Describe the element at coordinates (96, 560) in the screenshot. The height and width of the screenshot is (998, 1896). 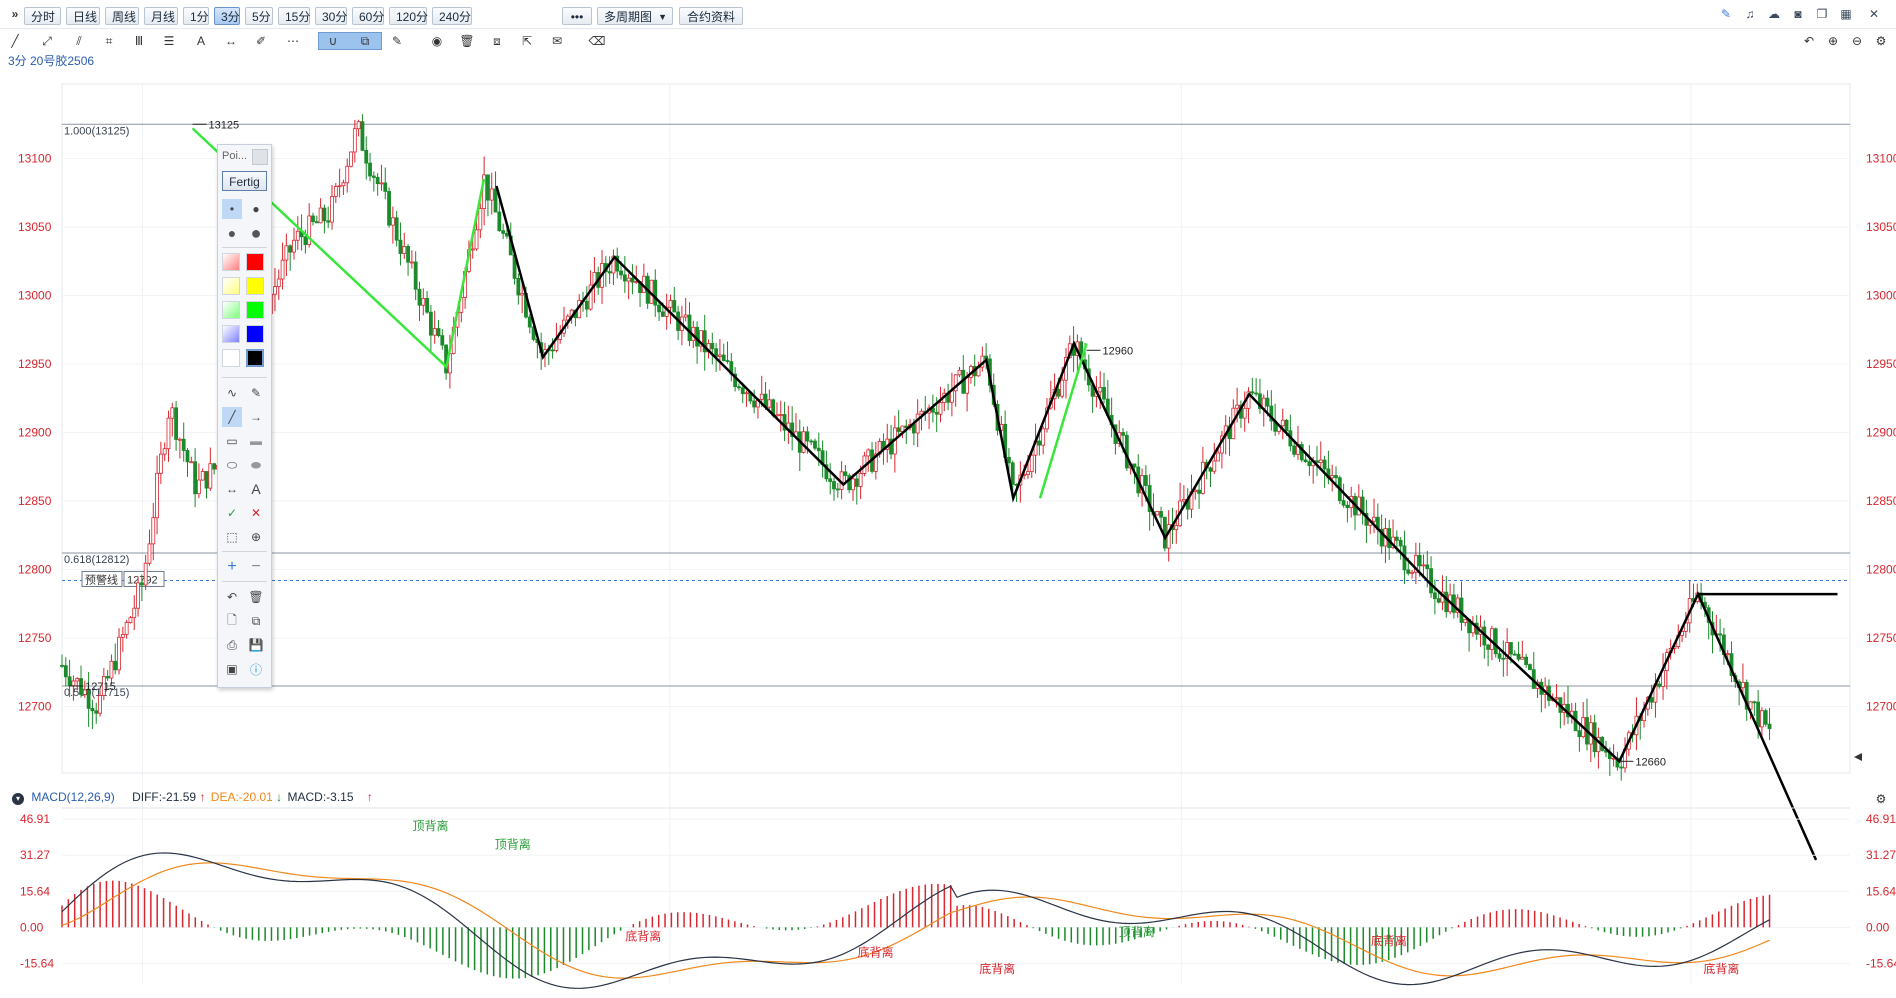
I see `fib-level-label: 0.618(12812)` at that location.